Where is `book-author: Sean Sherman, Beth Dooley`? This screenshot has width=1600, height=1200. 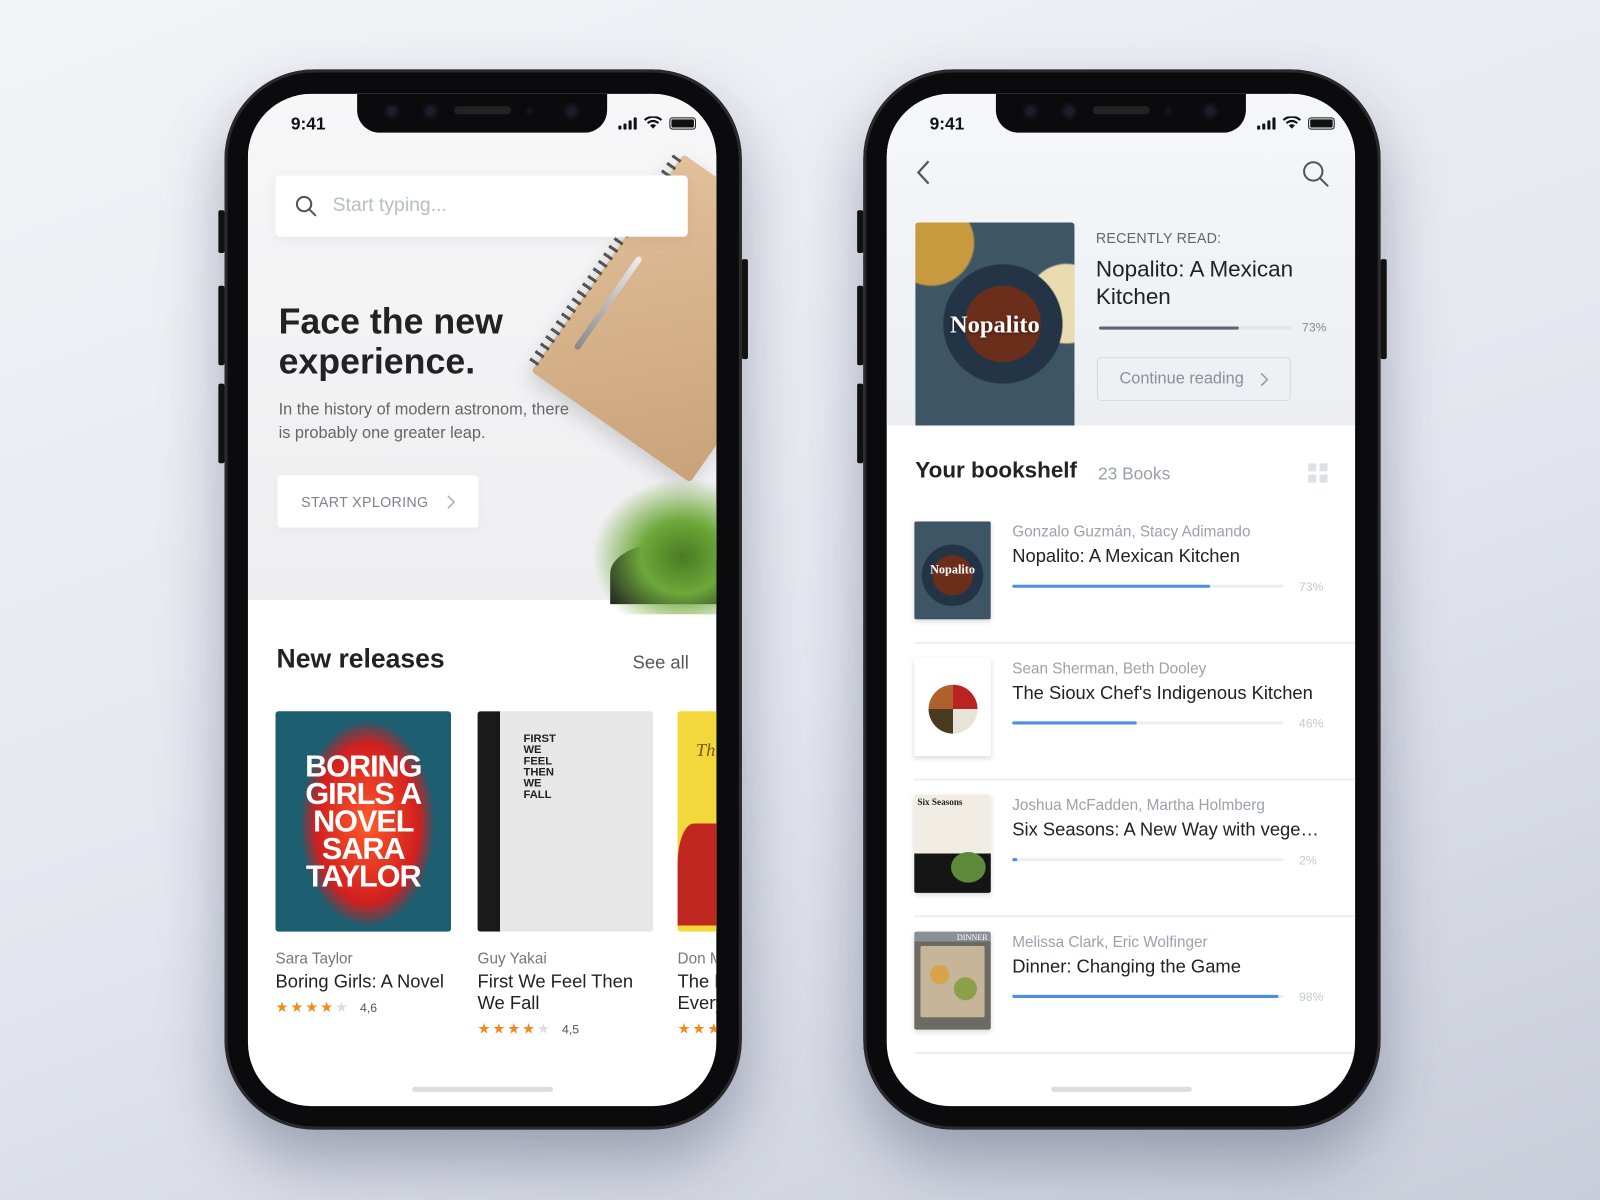 book-author: Sean Sherman, Beth Dooley is located at coordinates (1109, 669).